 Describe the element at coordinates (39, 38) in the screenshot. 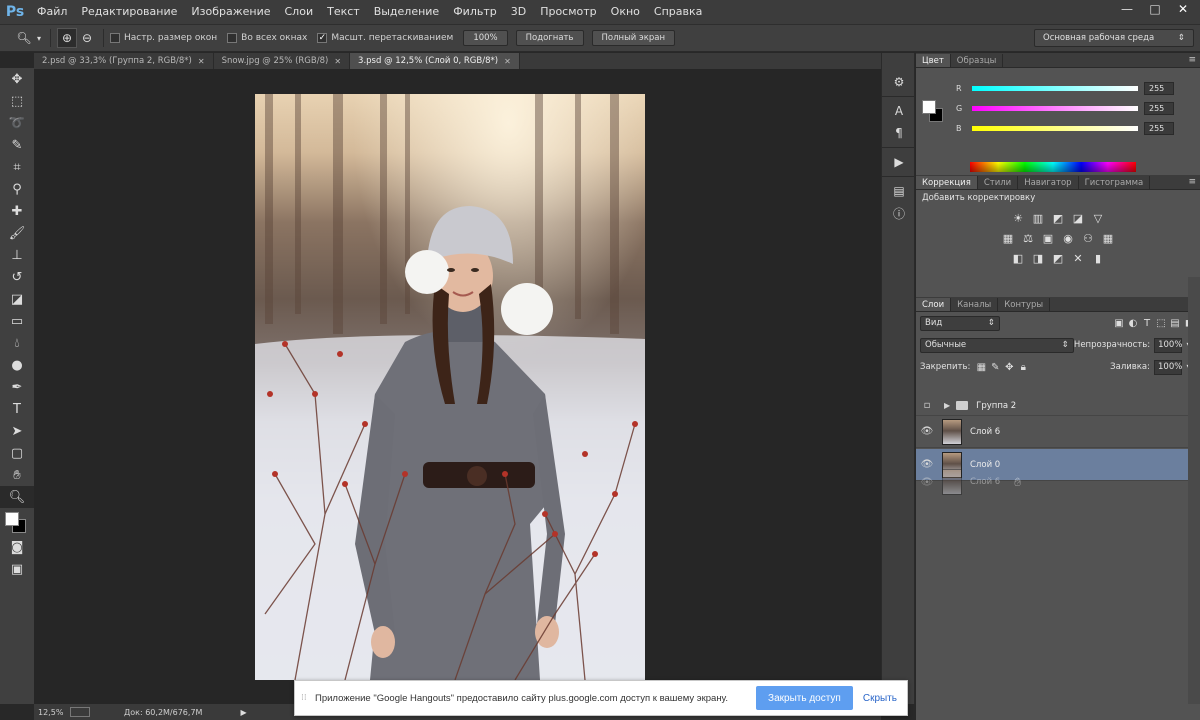

I see `tool-preset-chevron-icon: ▾` at that location.